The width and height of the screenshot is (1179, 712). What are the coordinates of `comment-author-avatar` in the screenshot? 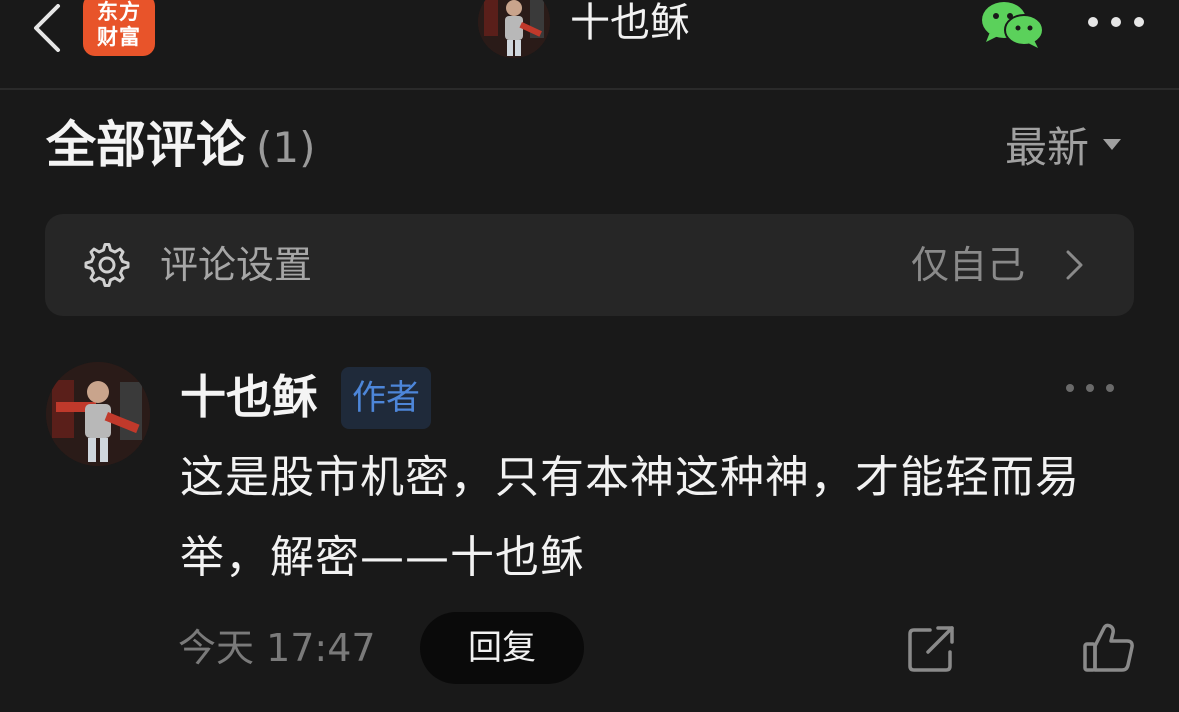 It's located at (98, 414).